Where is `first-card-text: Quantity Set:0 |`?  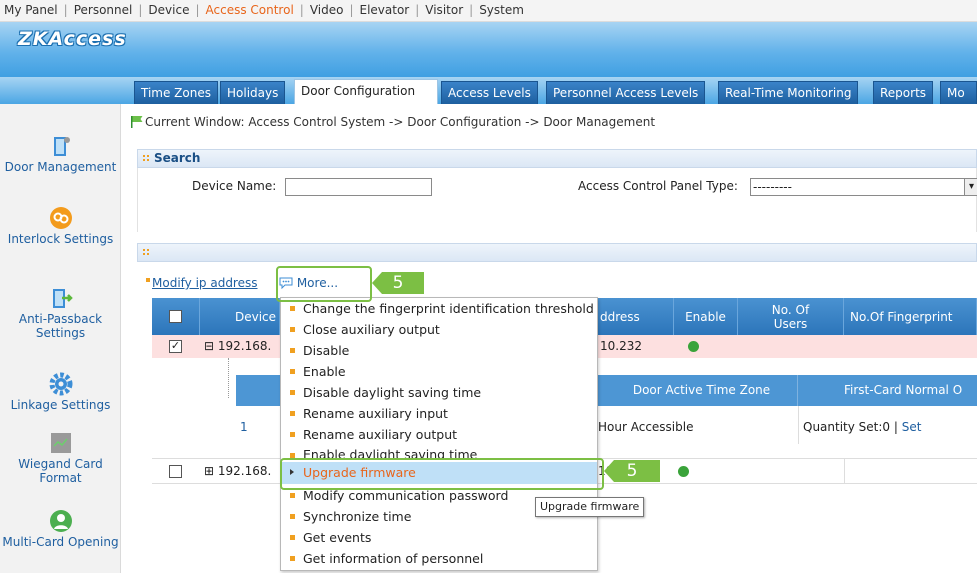
first-card-text: Quantity Set:0 | is located at coordinates (852, 427).